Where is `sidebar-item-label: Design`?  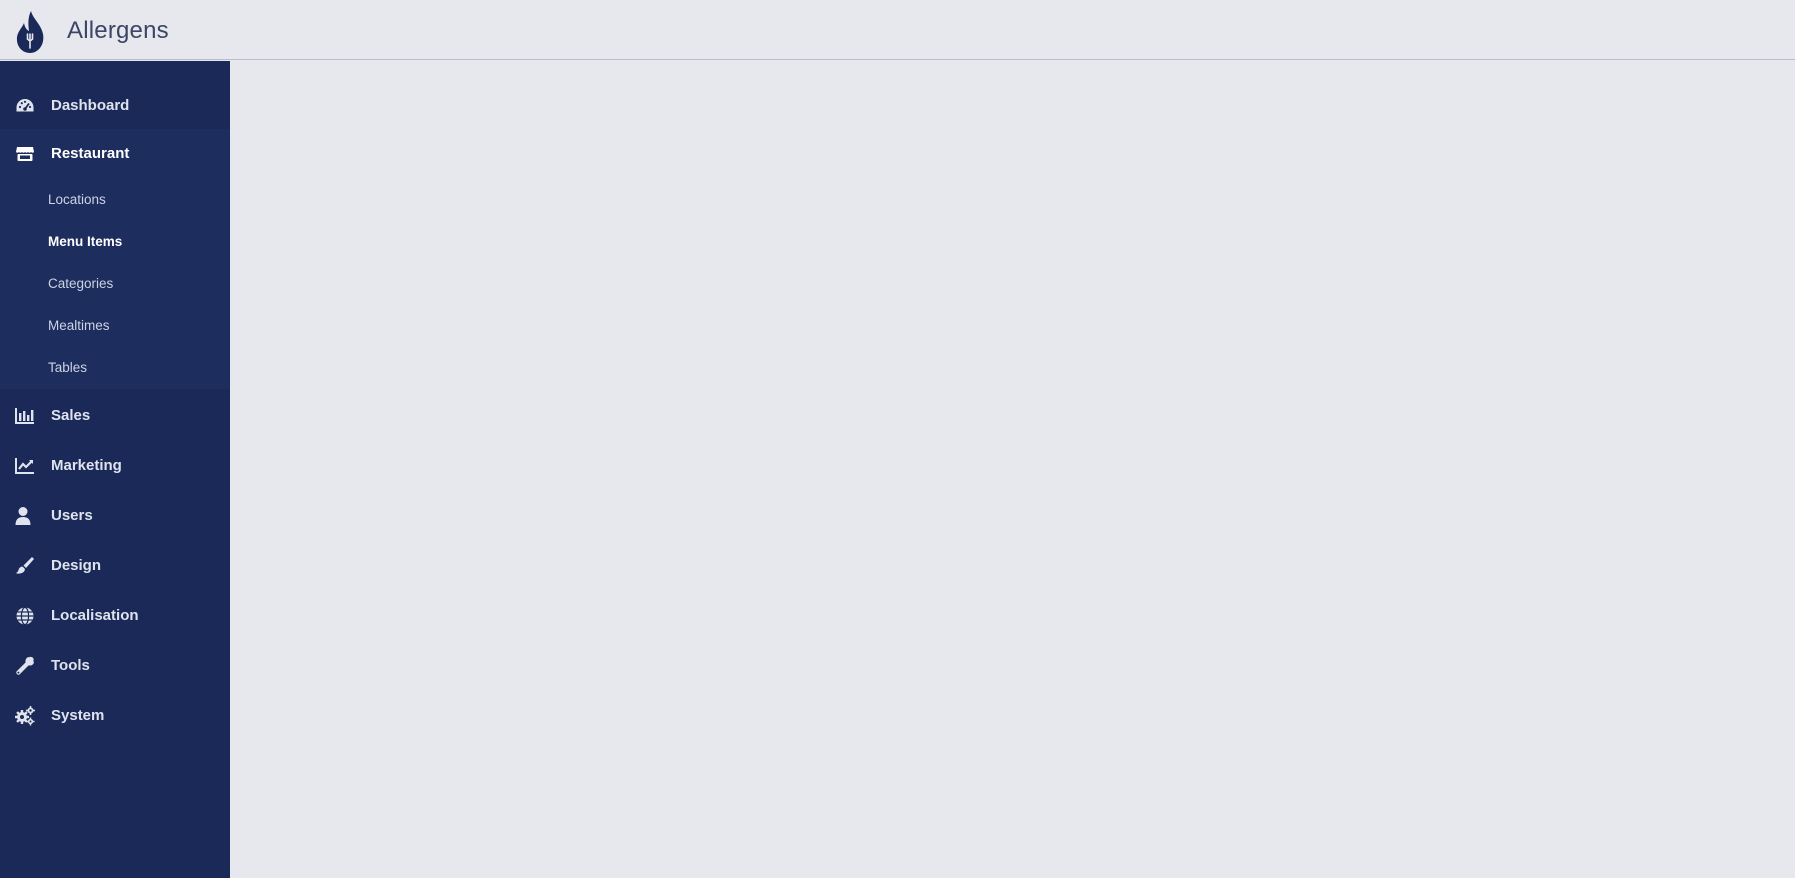
sidebar-item-label: Design is located at coordinates (76, 565).